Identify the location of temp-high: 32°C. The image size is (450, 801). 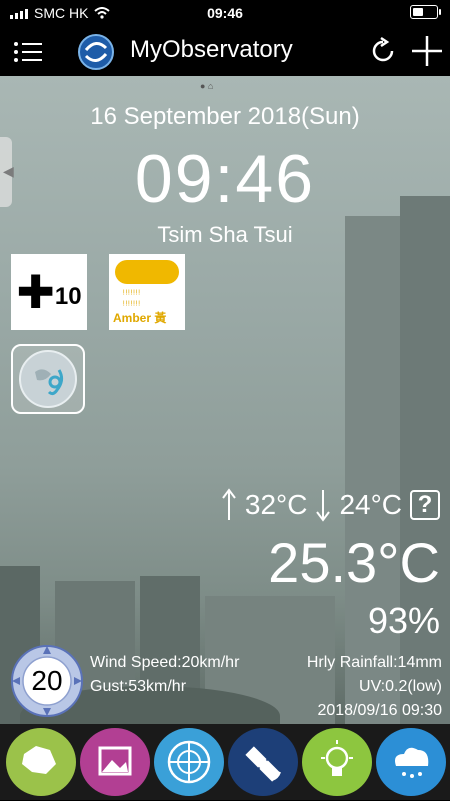
(276, 504).